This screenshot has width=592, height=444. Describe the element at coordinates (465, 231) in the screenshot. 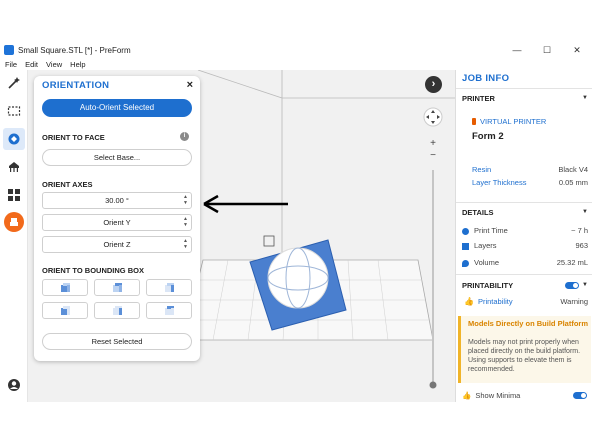

I see `clock-icon` at that location.